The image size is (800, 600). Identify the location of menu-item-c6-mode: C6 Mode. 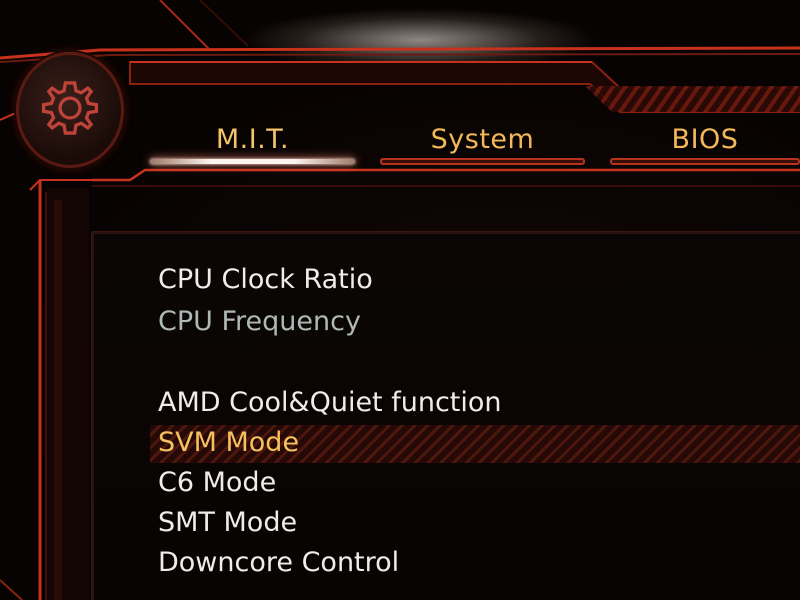
(217, 483).